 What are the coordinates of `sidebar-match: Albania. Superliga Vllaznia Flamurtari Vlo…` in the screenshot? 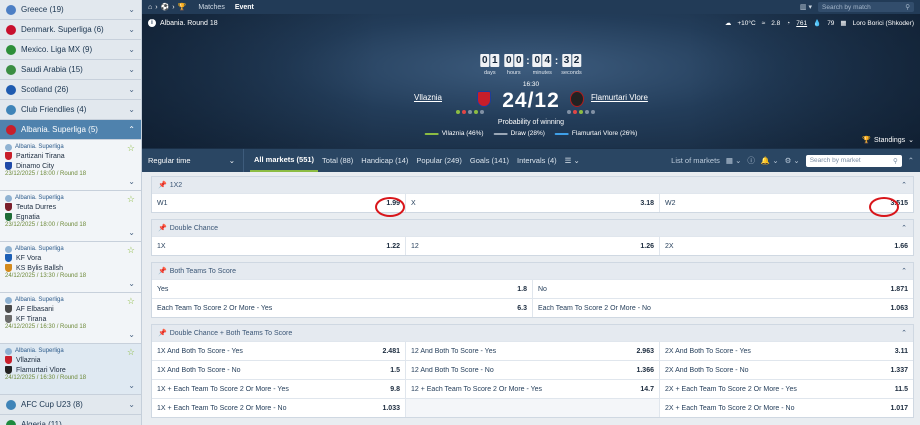 It's located at (70, 369).